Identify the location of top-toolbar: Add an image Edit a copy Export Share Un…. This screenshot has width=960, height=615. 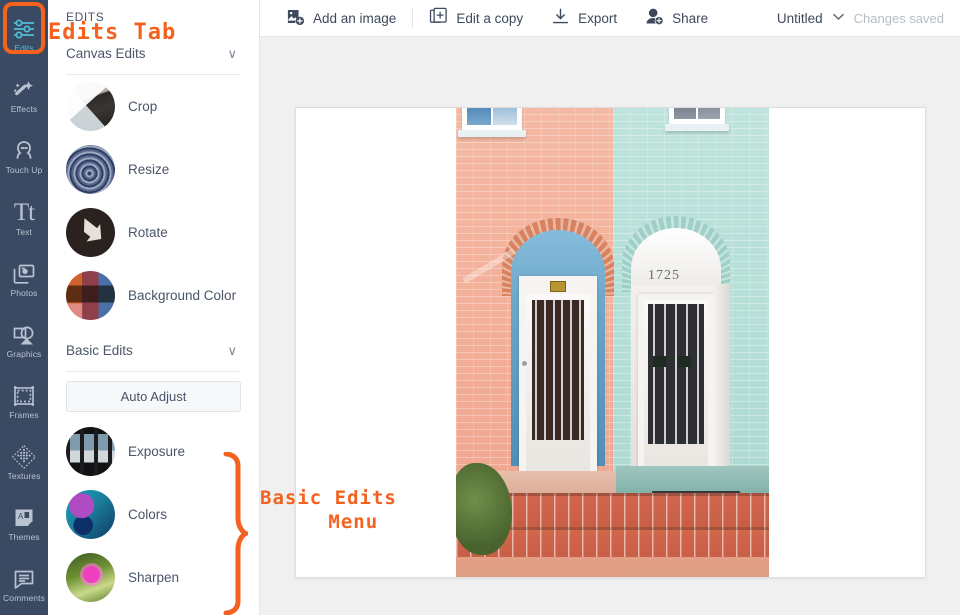
(610, 18).